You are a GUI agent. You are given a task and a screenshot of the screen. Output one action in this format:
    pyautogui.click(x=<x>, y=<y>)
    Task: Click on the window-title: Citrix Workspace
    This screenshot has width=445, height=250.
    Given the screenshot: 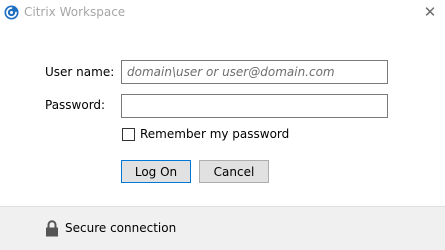 What is the action you would take?
    pyautogui.click(x=75, y=12)
    